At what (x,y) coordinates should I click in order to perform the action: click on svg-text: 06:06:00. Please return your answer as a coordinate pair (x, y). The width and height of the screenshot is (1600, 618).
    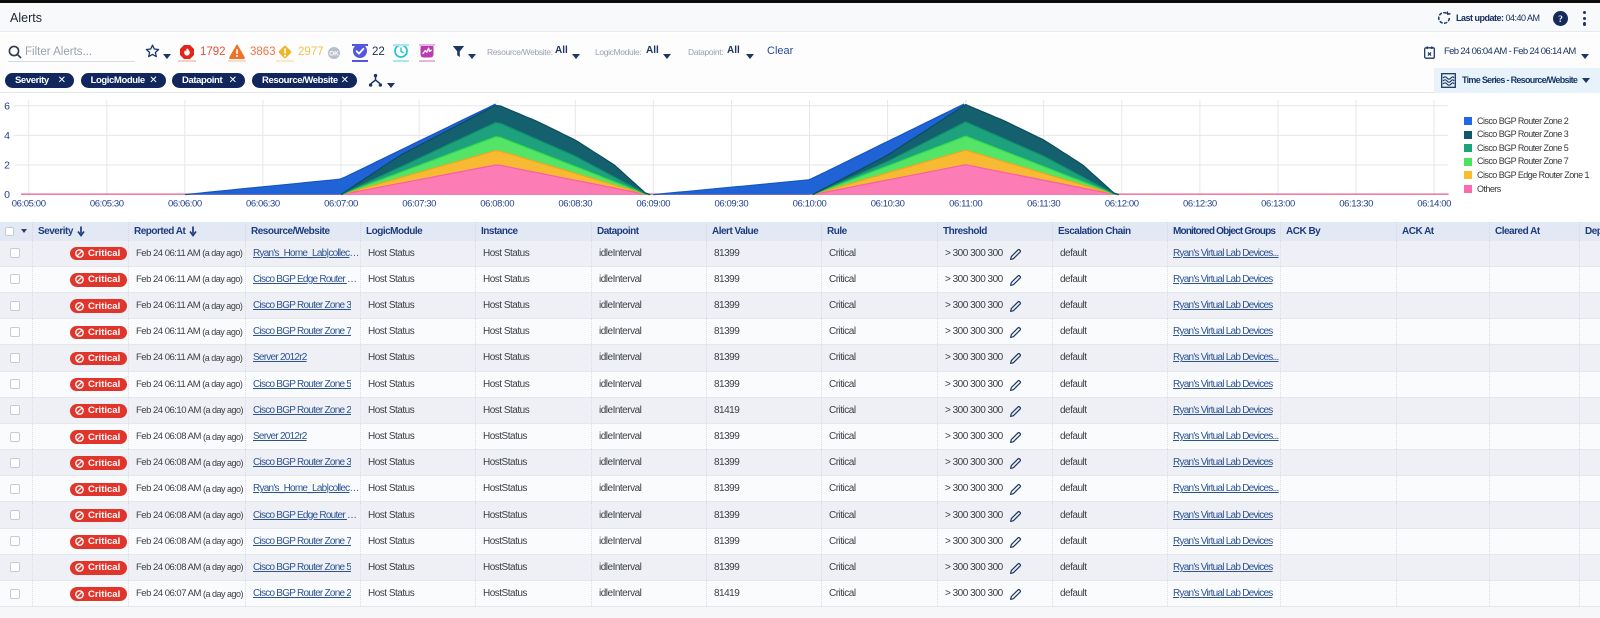
    Looking at the image, I should click on (185, 204).